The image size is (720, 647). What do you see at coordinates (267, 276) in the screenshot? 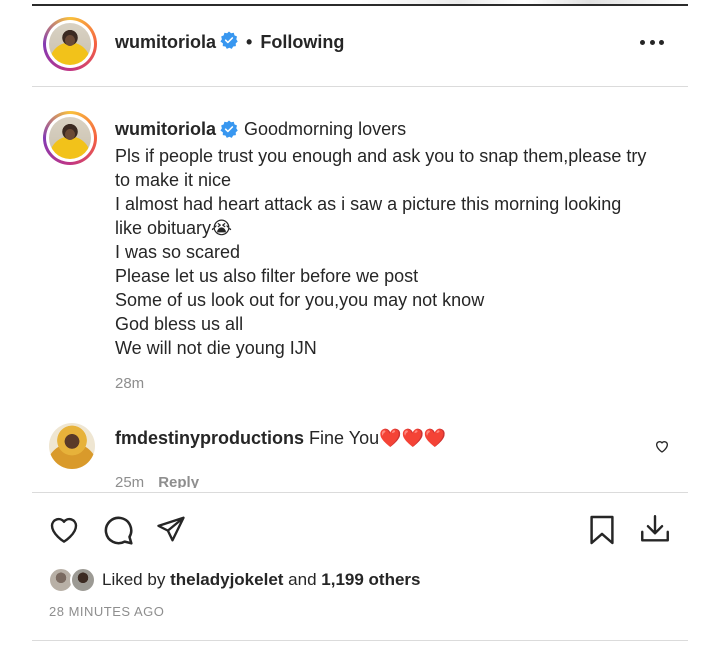
I see `caption-line: Please let us also filter before we post` at bounding box center [267, 276].